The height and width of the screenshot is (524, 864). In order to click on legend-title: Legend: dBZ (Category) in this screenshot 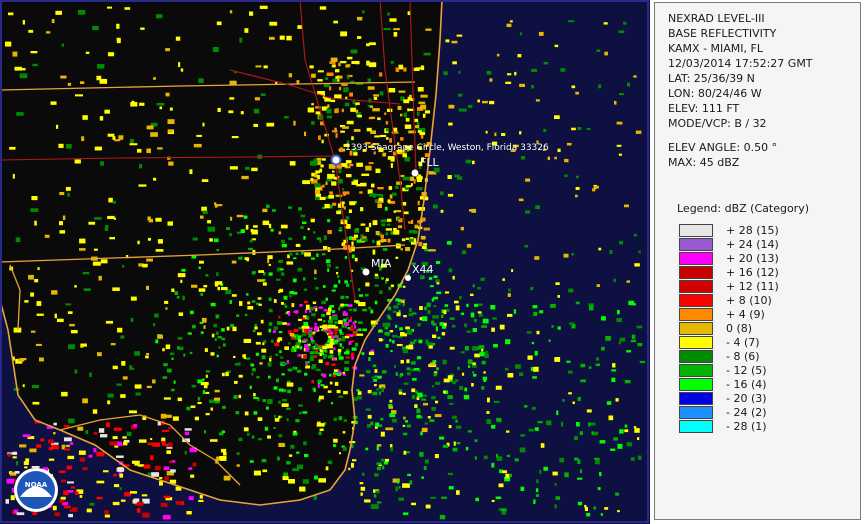, I will do `click(743, 208)`.